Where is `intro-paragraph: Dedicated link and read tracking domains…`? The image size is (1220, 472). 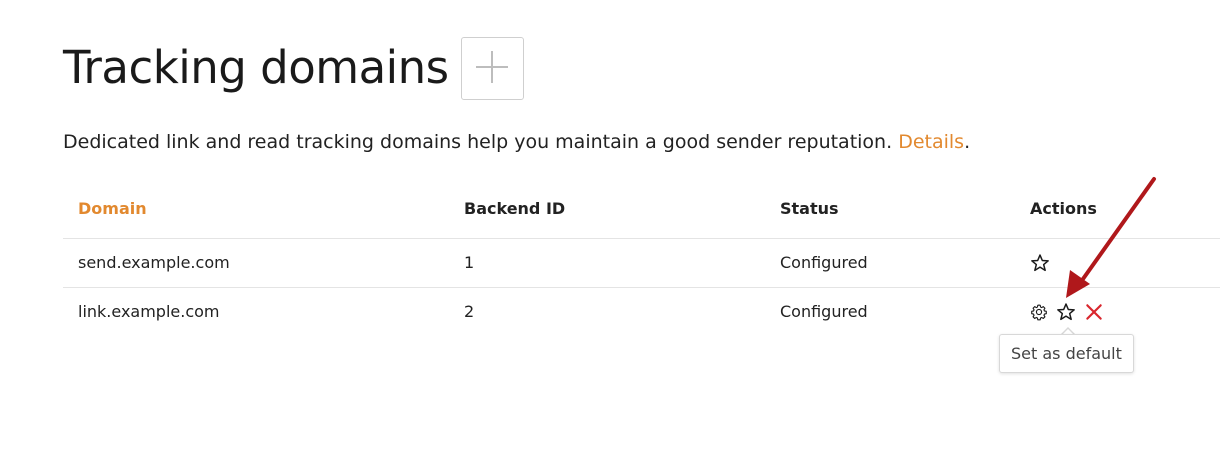 intro-paragraph: Dedicated link and read tracking domains… is located at coordinates (516, 142).